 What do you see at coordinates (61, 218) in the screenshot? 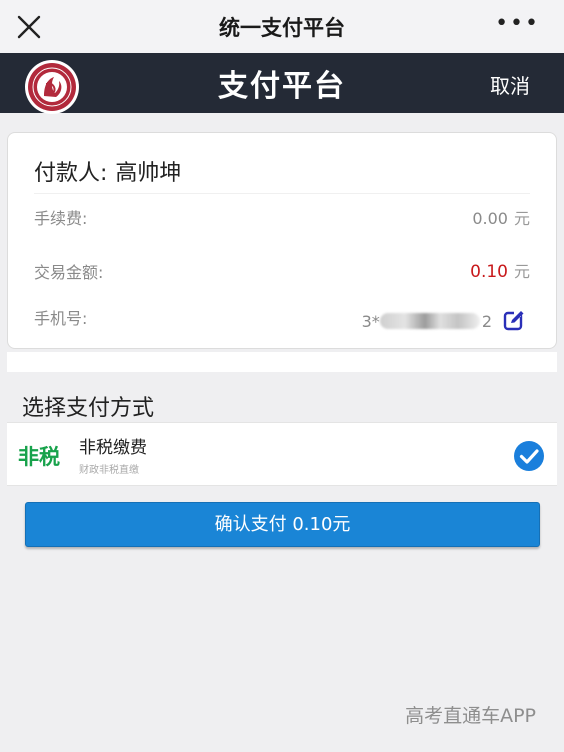
I see `fee-label: 手续费:` at bounding box center [61, 218].